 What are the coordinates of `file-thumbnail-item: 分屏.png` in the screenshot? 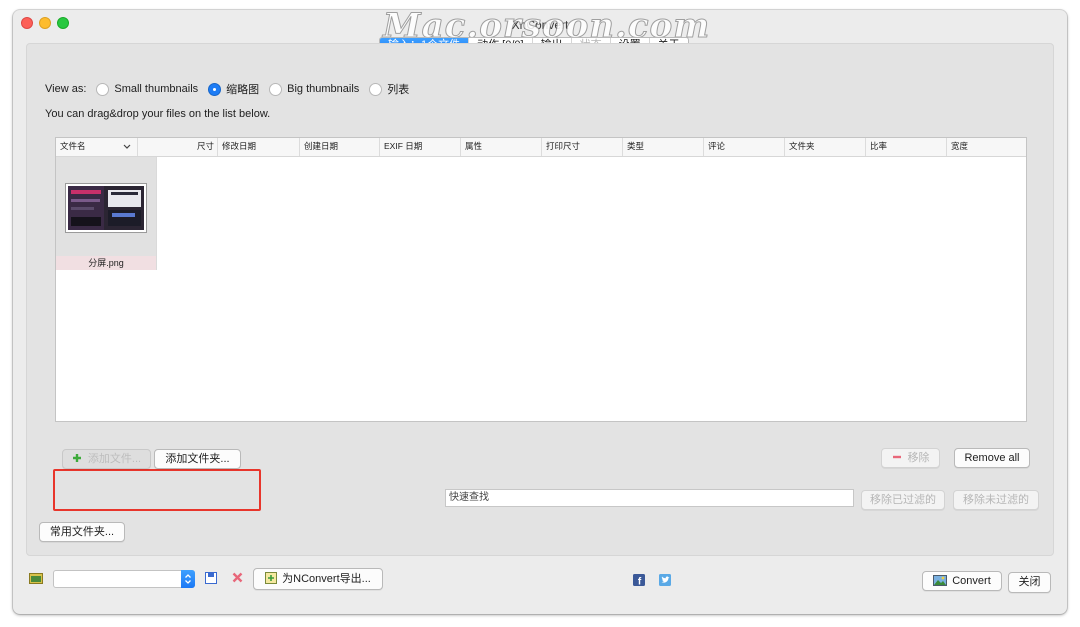 It's located at (106, 213).